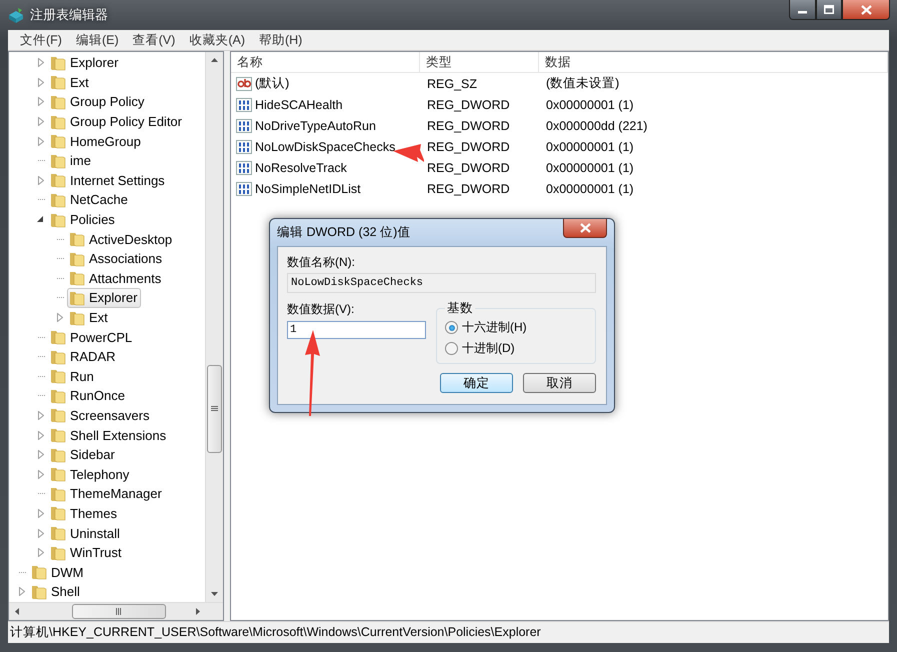 The width and height of the screenshot is (897, 652). I want to click on maximize-icon, so click(829, 9).